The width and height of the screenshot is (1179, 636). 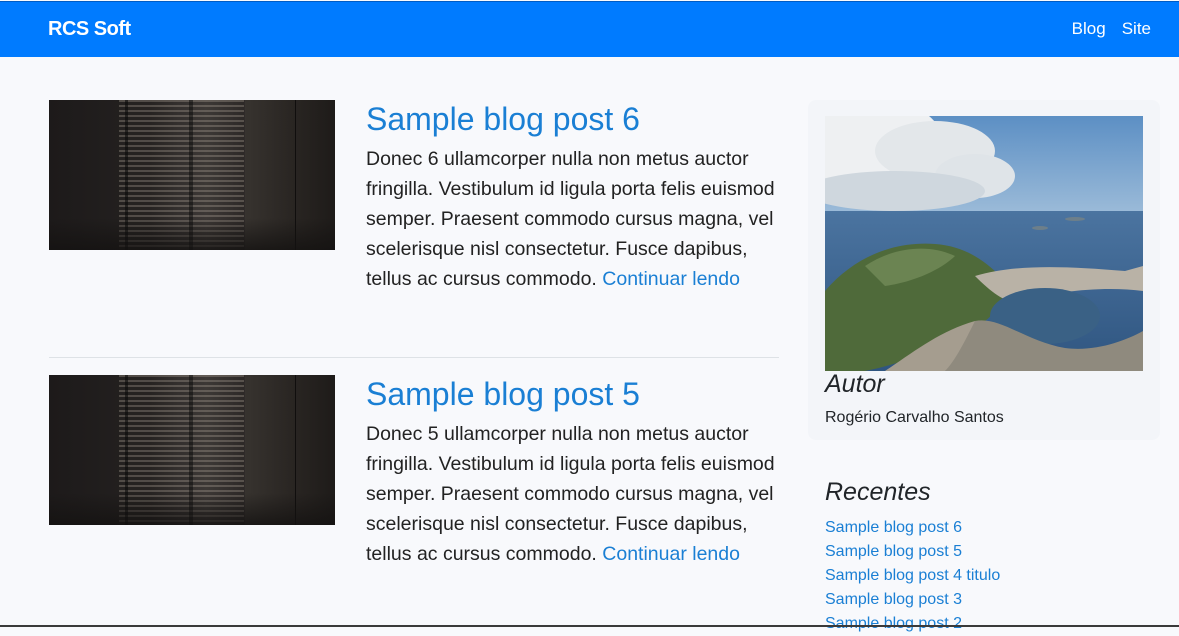 What do you see at coordinates (89, 29) in the screenshot?
I see `brand-logo: RCS Soft` at bounding box center [89, 29].